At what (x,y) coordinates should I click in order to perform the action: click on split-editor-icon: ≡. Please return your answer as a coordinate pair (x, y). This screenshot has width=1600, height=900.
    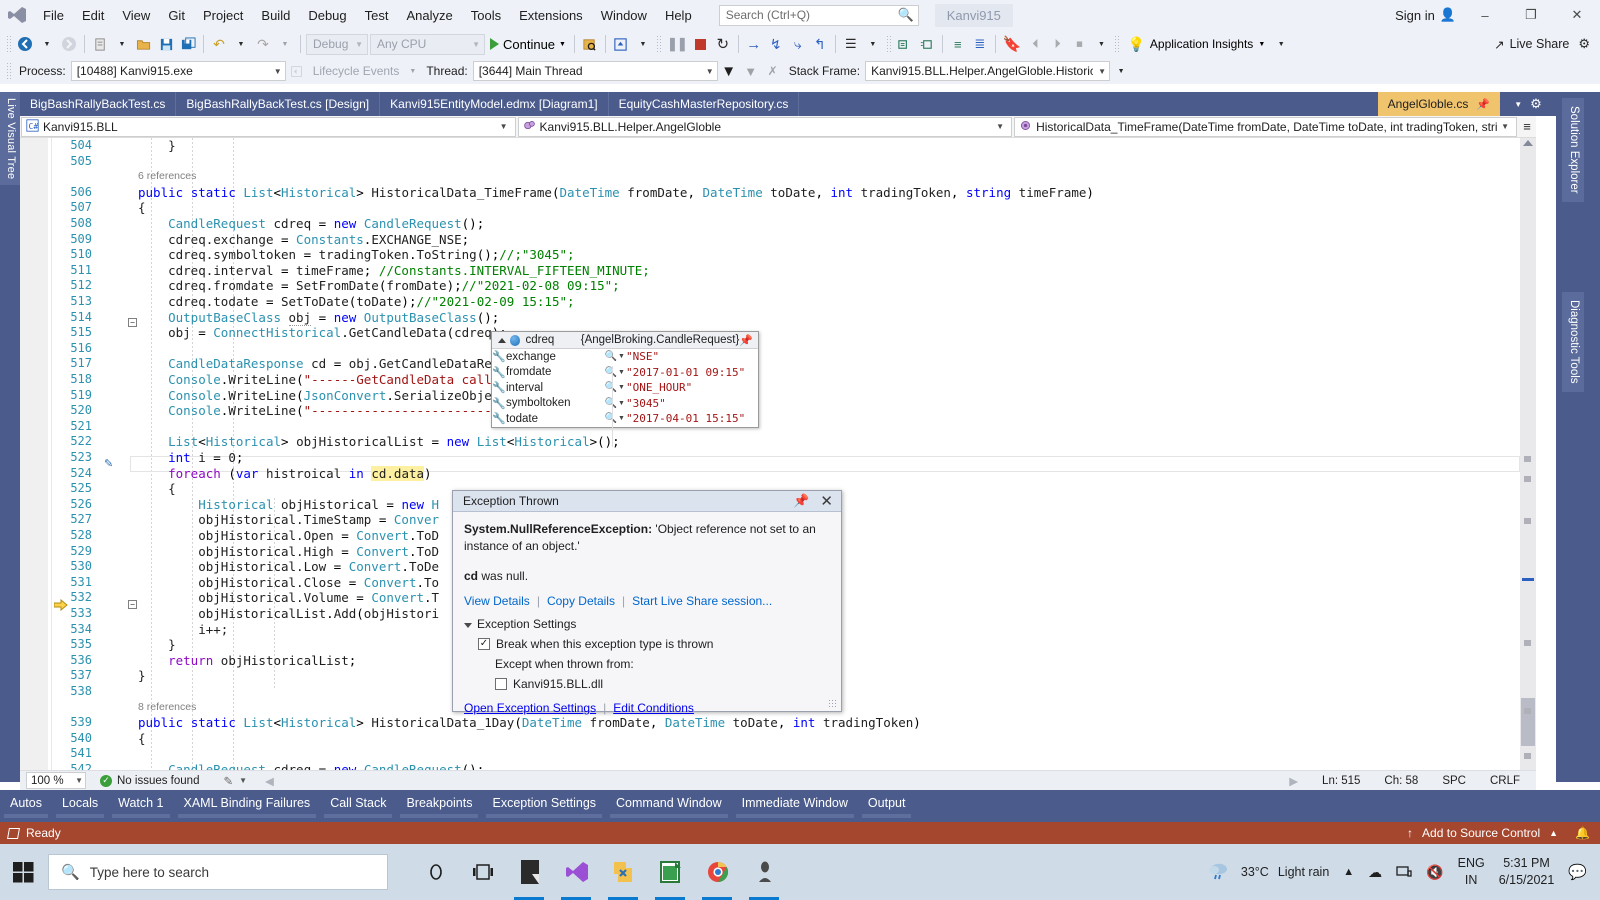
    Looking at the image, I should click on (1527, 126).